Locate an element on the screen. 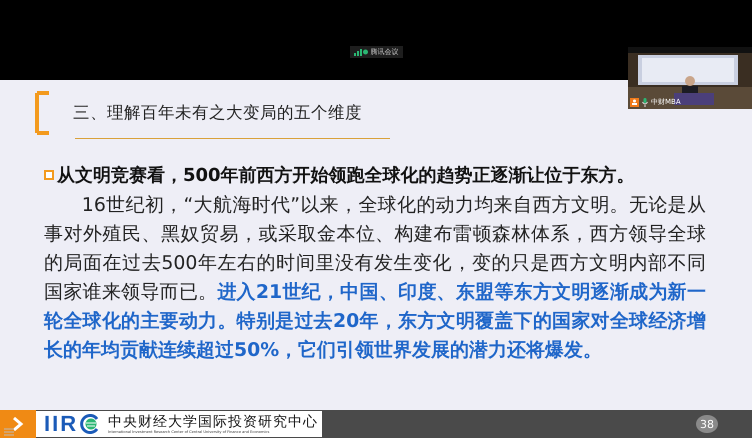 The image size is (752, 438). page-number: 38 is located at coordinates (707, 424).